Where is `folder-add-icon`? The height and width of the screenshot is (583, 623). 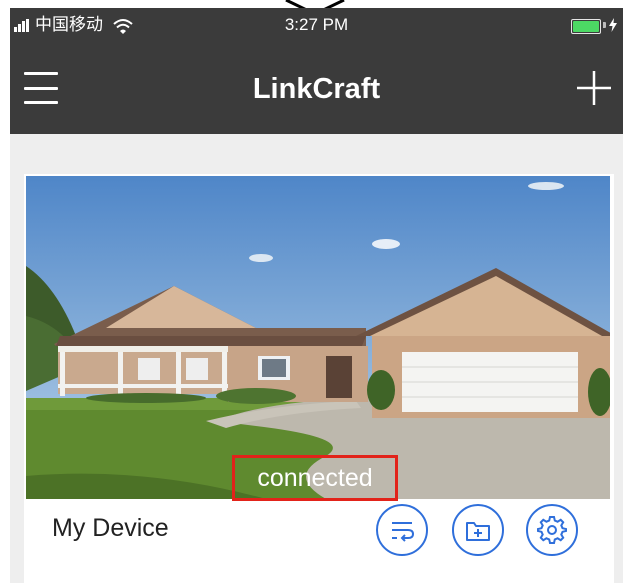
folder-add-icon is located at coordinates (478, 531).